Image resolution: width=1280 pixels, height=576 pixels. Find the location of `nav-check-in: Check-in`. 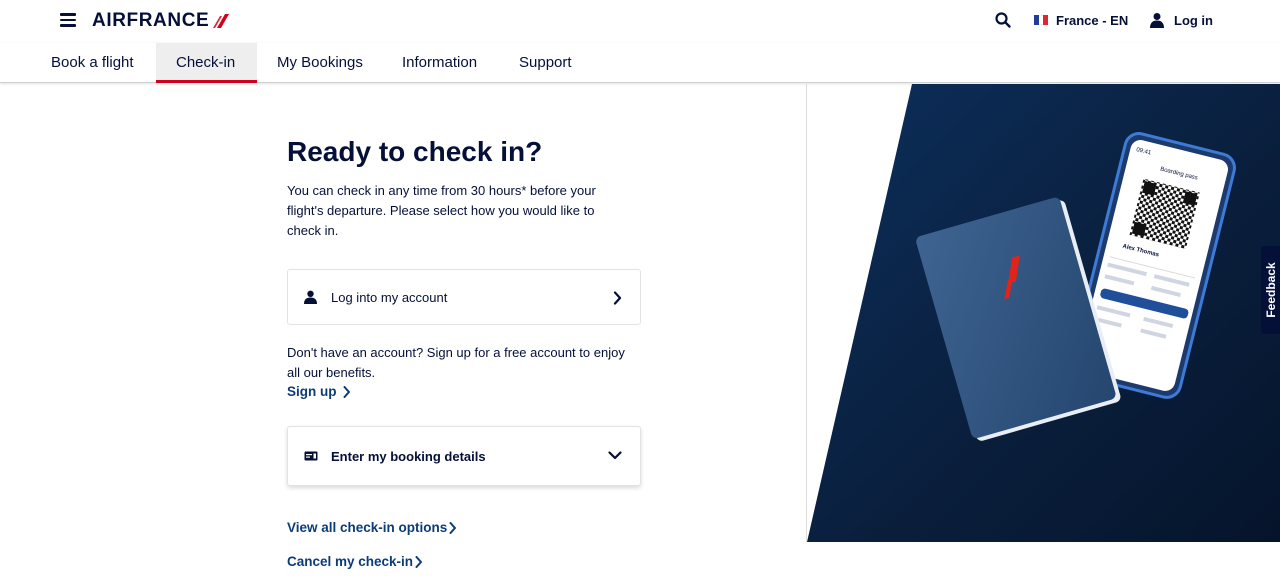

nav-check-in: Check-in is located at coordinates (206, 63).